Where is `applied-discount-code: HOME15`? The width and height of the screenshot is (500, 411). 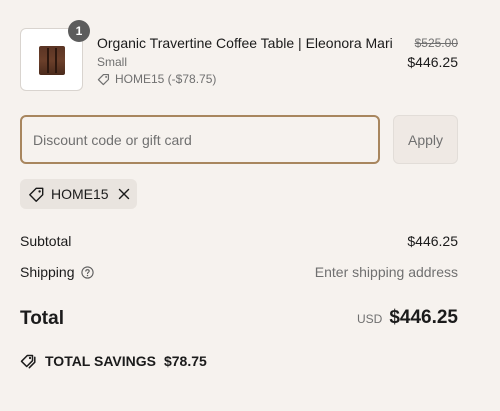
applied-discount-code: HOME15 is located at coordinates (80, 194).